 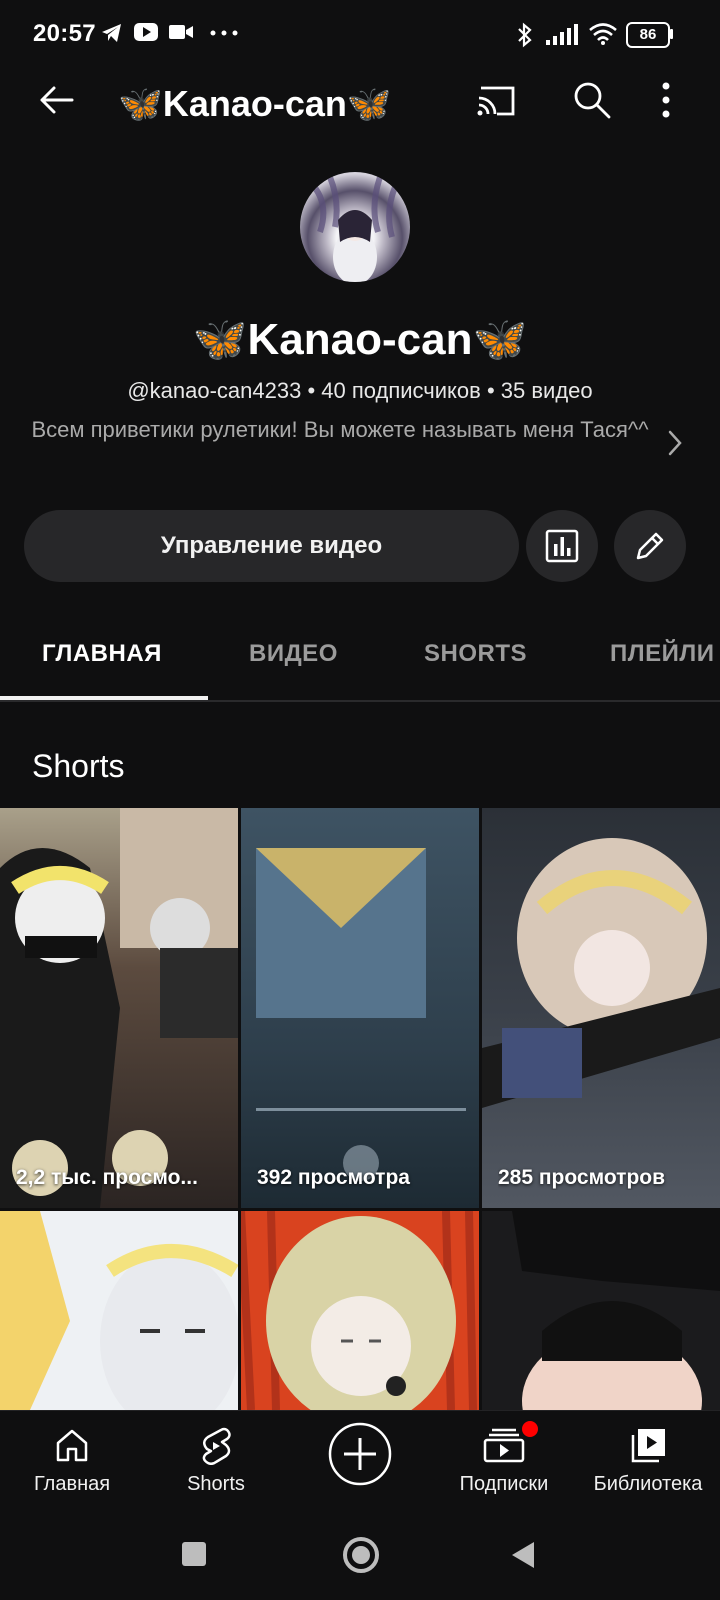 I want to click on search-icon, so click(x=592, y=100).